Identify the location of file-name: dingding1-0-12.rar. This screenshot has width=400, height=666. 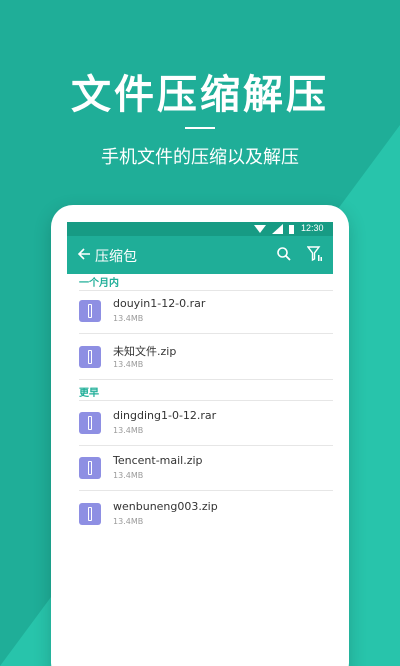
(165, 415).